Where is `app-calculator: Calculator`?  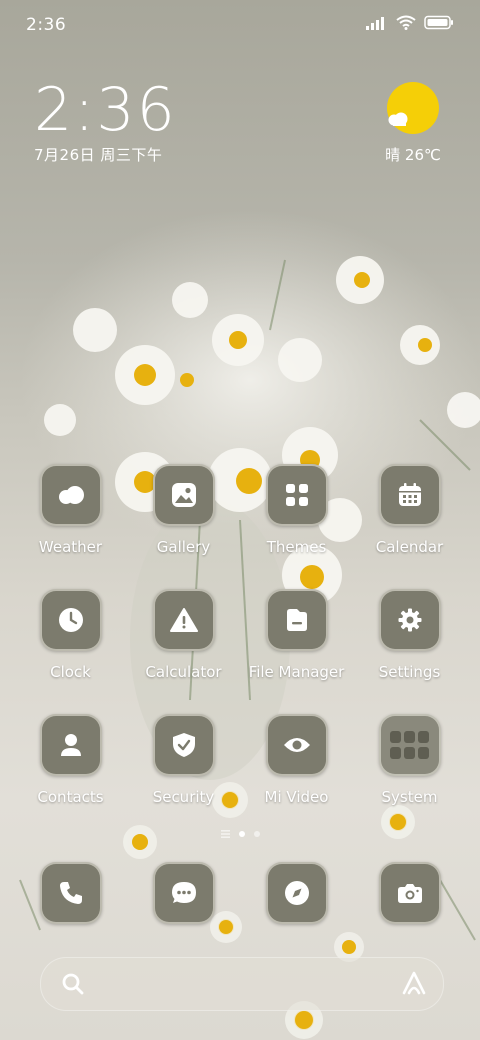
app-calculator: Calculator is located at coordinates (183, 651).